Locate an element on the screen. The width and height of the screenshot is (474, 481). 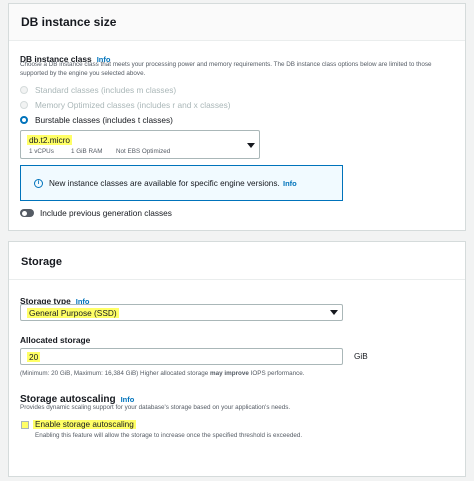
instance-ram: 1 GiB RAM is located at coordinates (87, 151).